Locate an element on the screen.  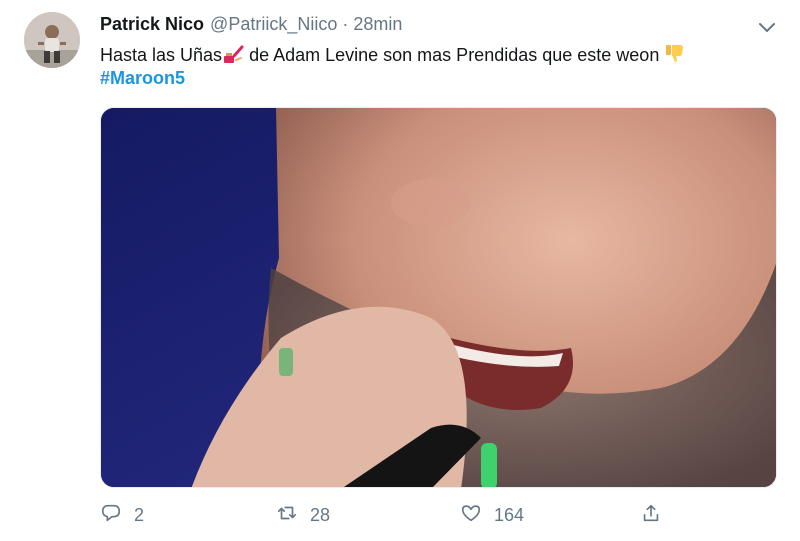
retweet-count: 28 is located at coordinates (320, 514).